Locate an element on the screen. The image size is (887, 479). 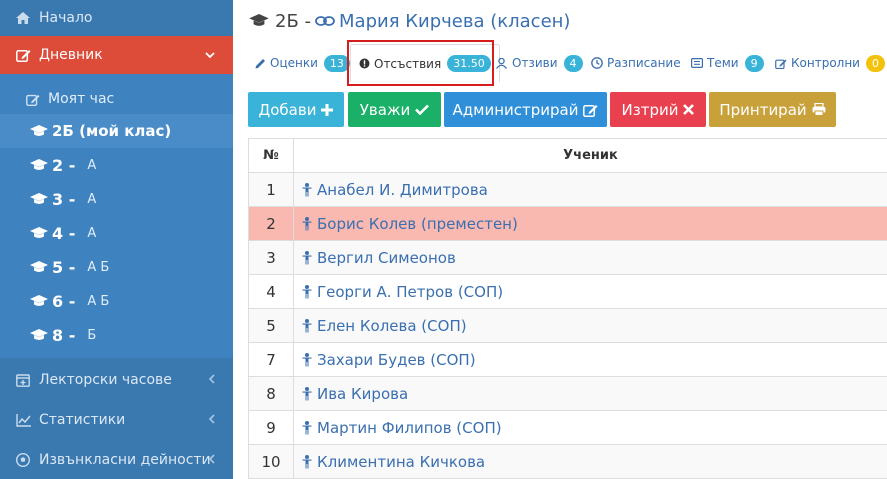
student-name: Вергил Симеонов is located at coordinates (386, 257).